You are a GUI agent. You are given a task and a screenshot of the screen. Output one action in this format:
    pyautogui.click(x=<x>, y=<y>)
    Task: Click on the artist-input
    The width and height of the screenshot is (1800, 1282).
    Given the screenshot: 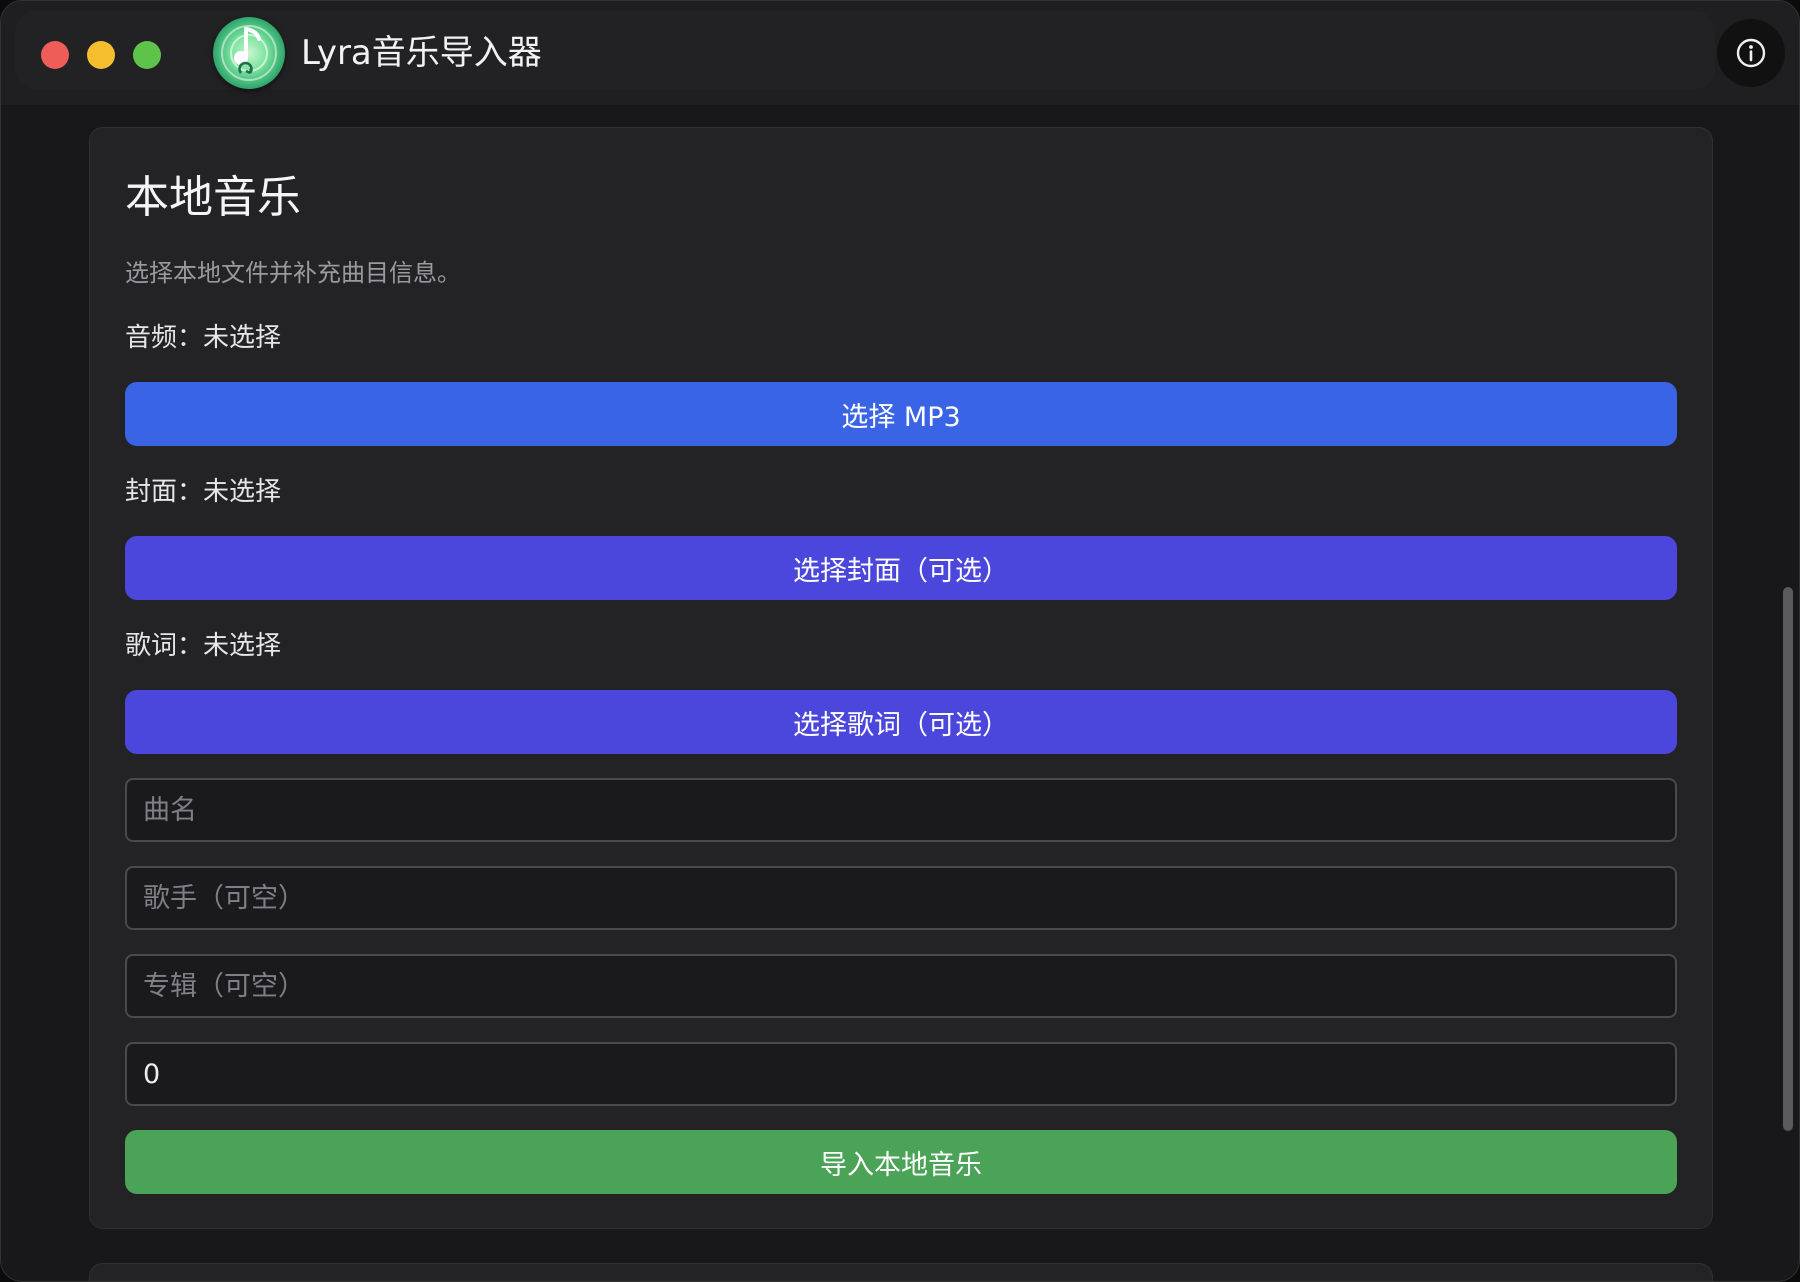 What is the action you would take?
    pyautogui.click(x=901, y=898)
    